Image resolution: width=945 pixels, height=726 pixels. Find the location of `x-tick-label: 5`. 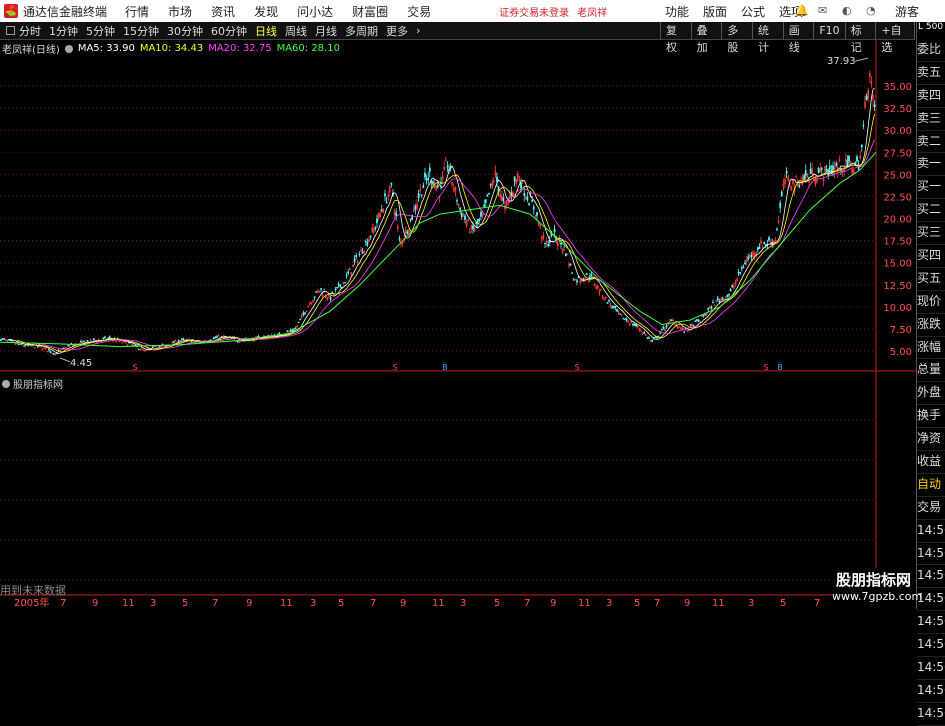

x-tick-label: 5 is located at coordinates (637, 603).